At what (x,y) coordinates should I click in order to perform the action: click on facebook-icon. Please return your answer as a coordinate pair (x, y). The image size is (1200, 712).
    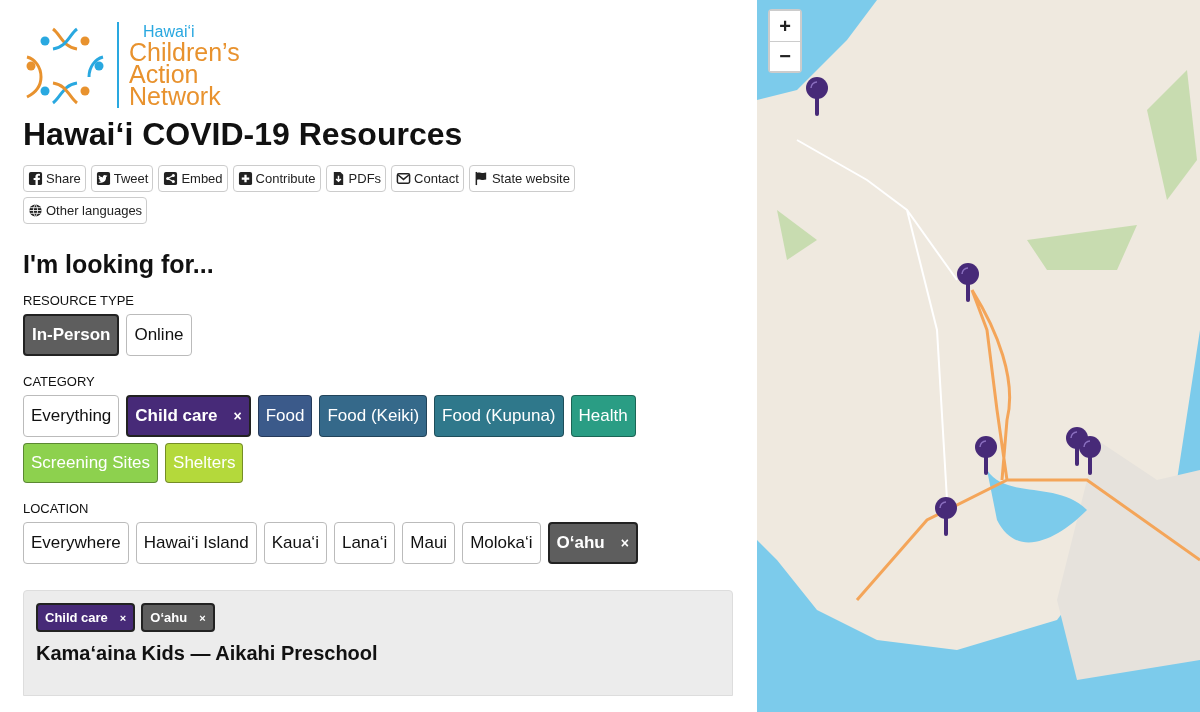
    Looking at the image, I should click on (35, 178).